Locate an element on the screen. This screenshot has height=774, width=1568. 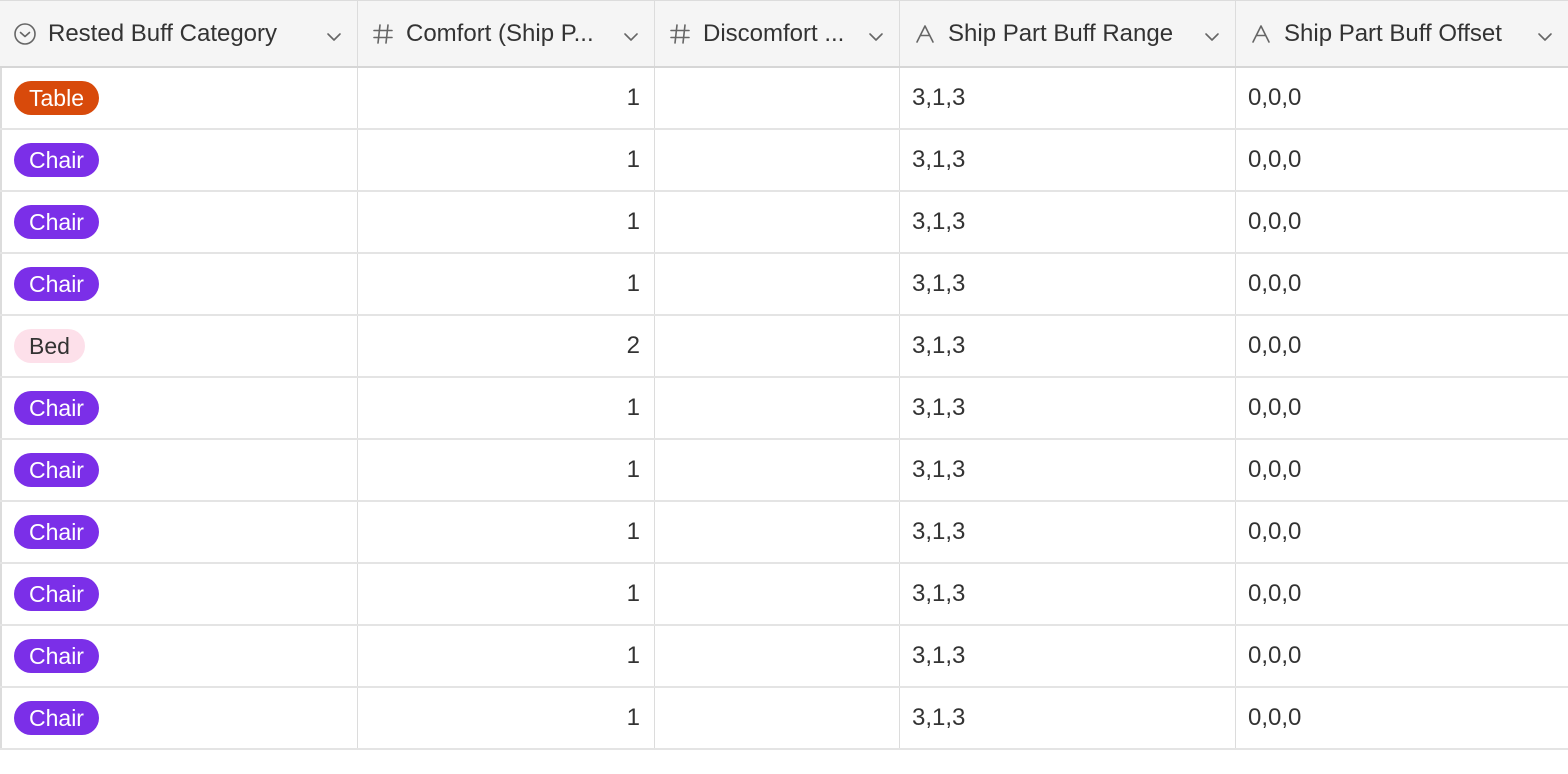
column-label: Ship Part Buff Offset is located at coordinates (1393, 33).